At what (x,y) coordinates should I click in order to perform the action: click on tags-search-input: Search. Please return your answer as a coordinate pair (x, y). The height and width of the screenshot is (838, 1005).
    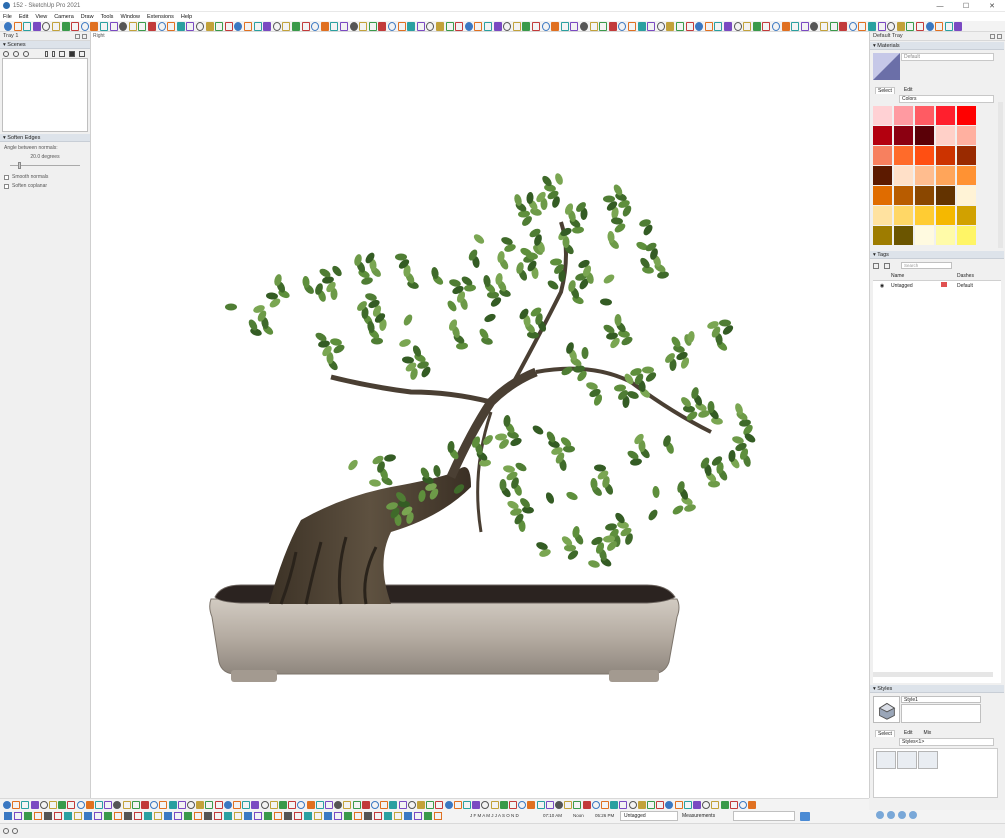
    Looking at the image, I should click on (926, 265).